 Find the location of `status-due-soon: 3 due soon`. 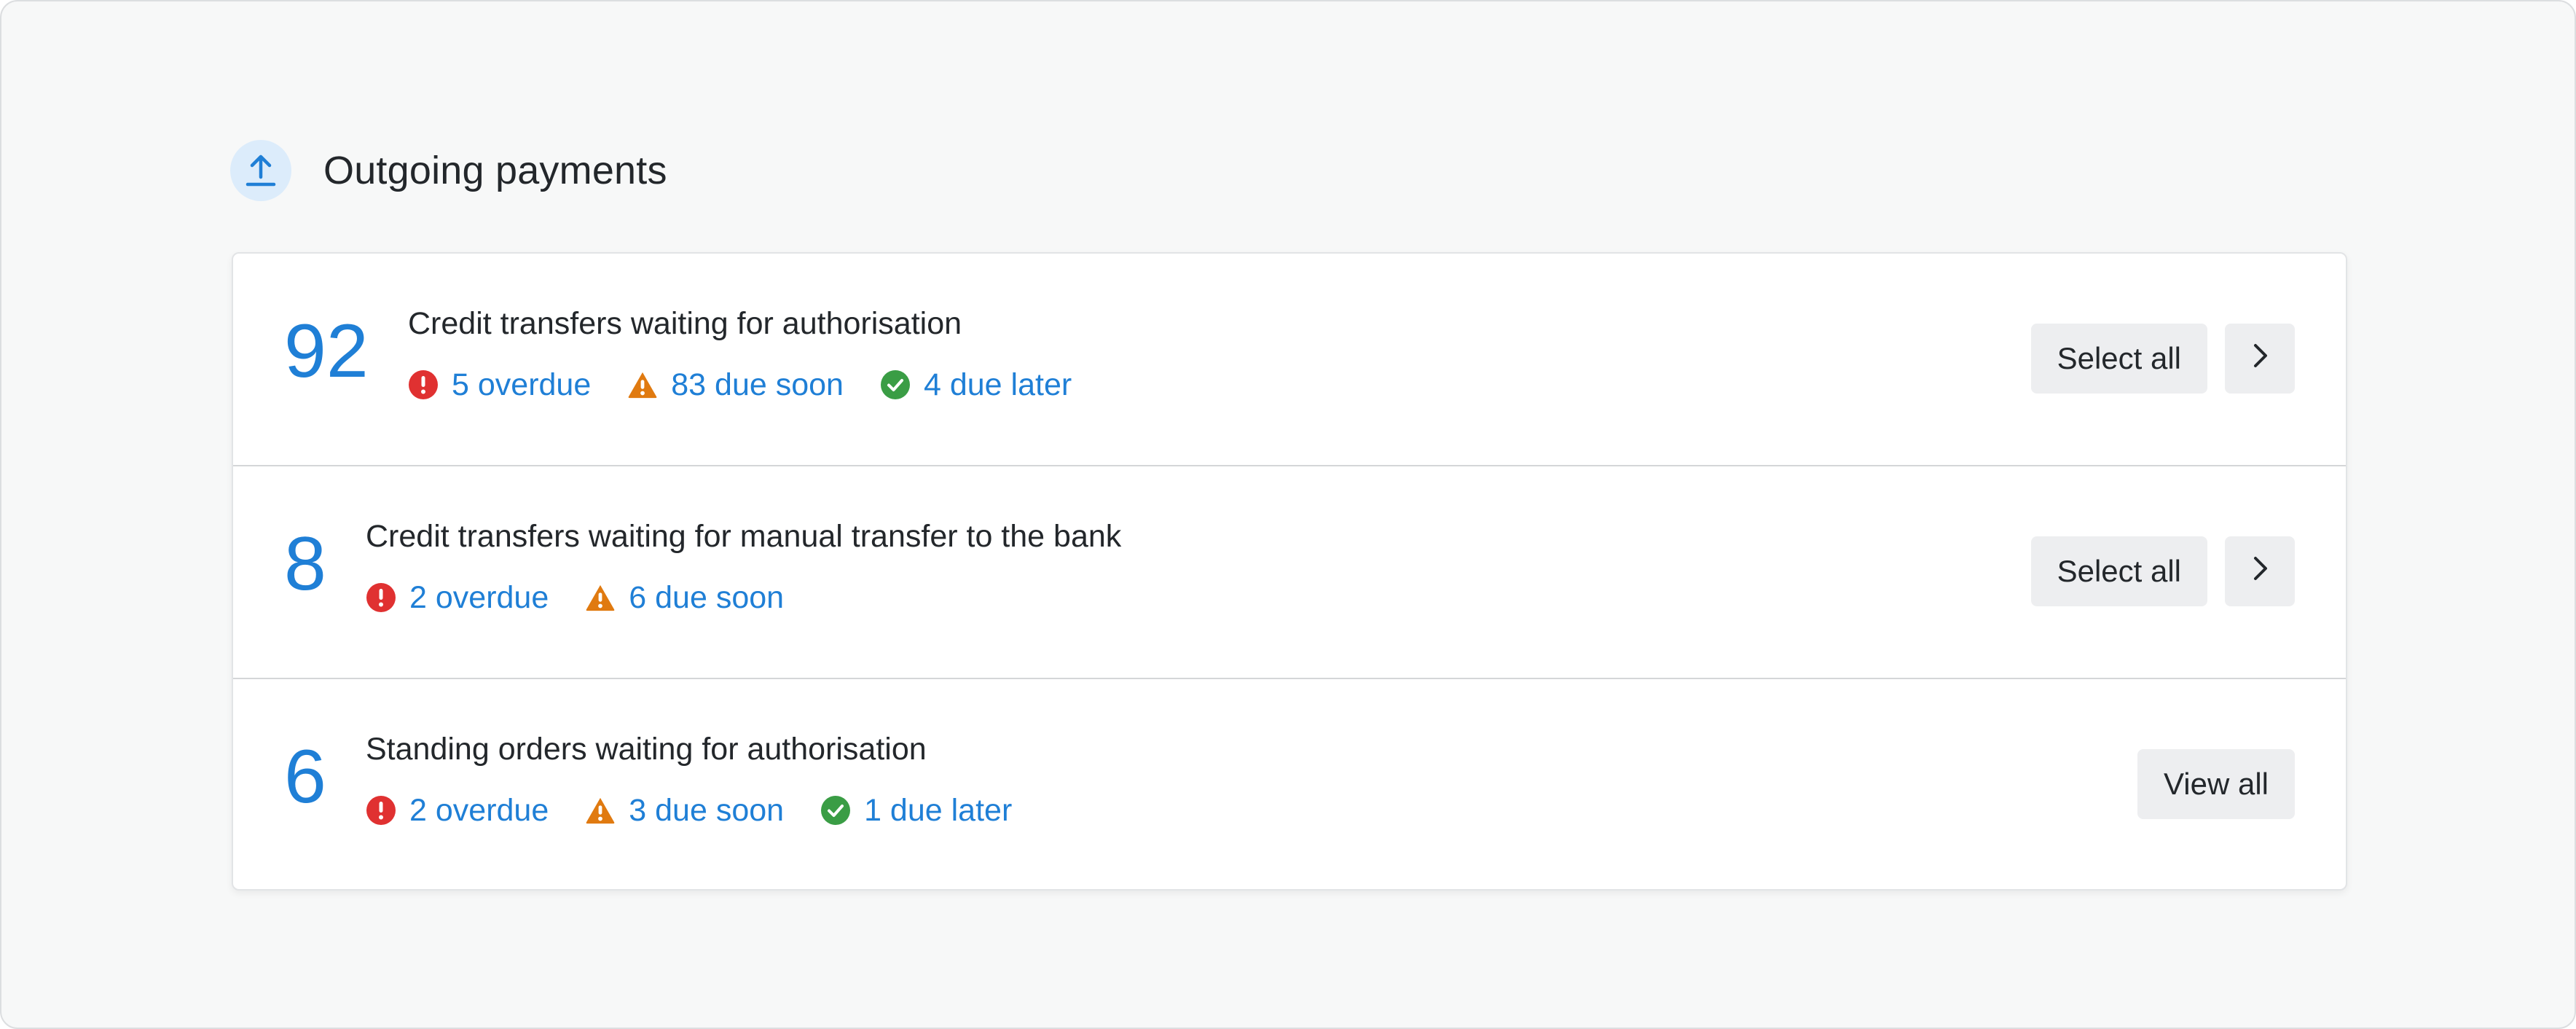

status-due-soon: 3 due soon is located at coordinates (684, 810).